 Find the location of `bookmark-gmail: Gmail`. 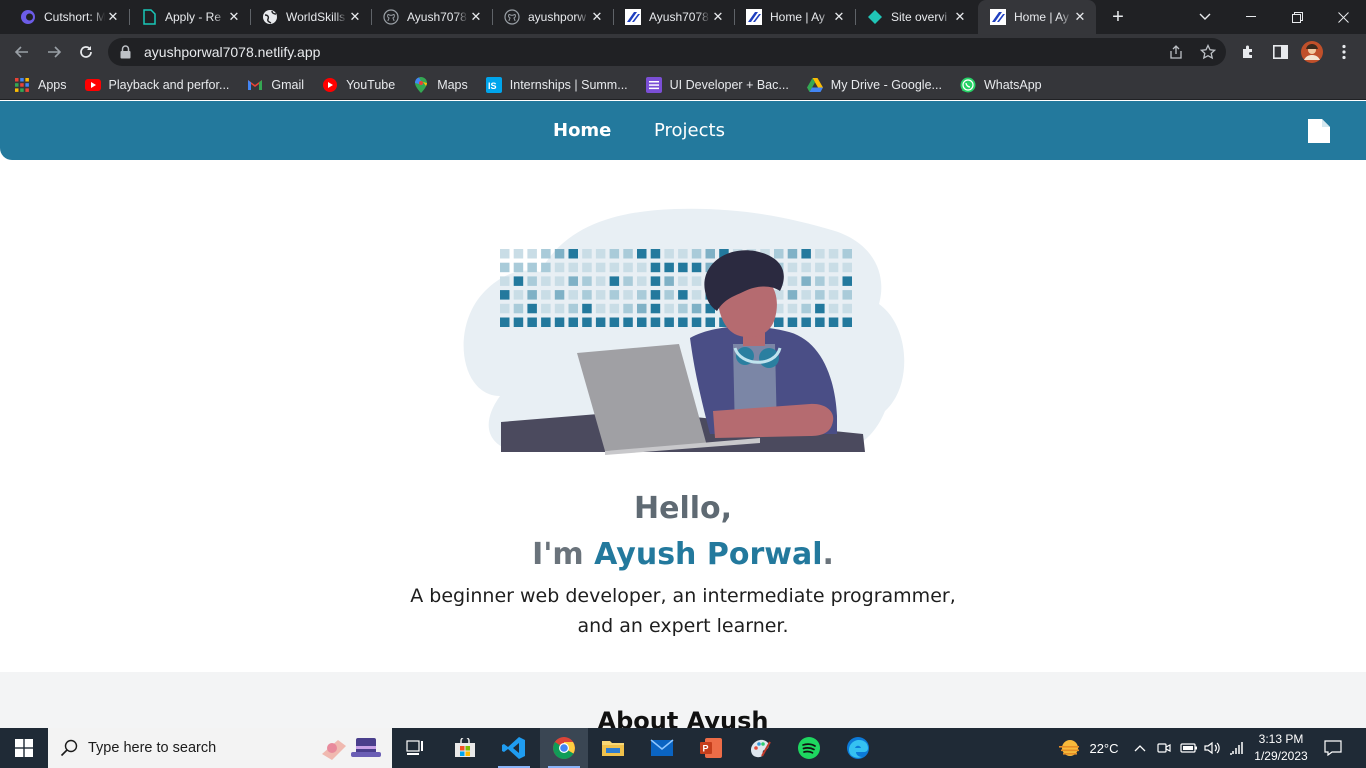

bookmark-gmail: Gmail is located at coordinates (275, 85).